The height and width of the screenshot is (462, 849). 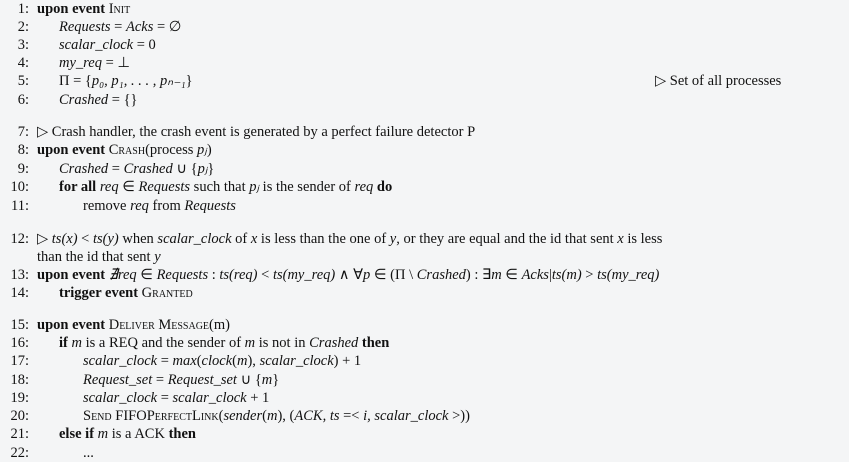 What do you see at coordinates (120, 27) in the screenshot?
I see `line-content: Requests = Acks = ∅` at bounding box center [120, 27].